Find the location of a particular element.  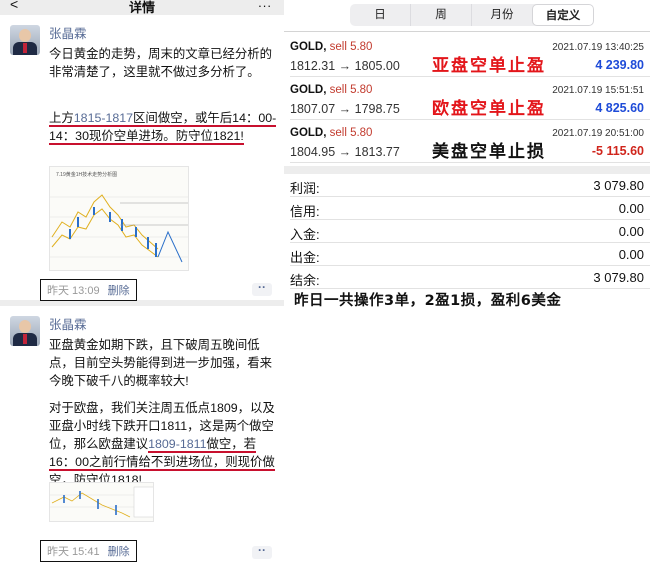

trade-prices: 1812.31 → 1805.00 is located at coordinates (345, 66).